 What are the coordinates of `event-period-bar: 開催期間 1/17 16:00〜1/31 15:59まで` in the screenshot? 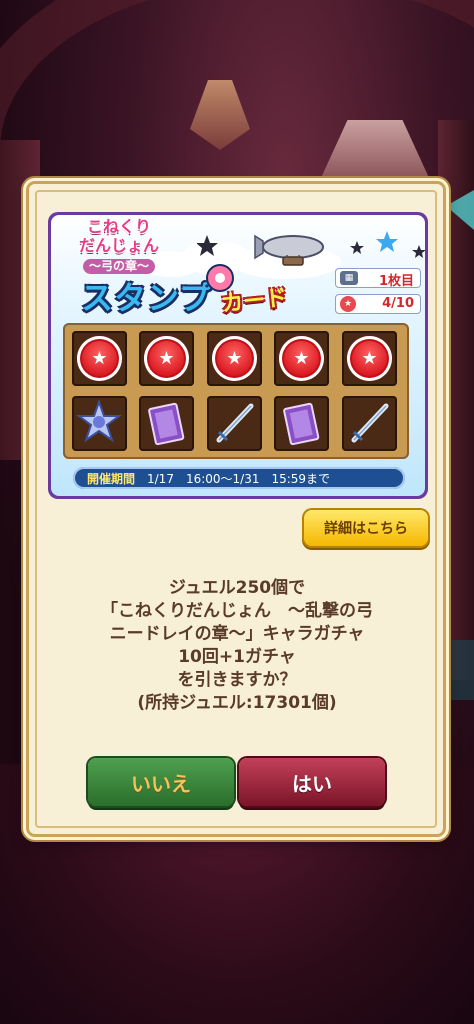 It's located at (239, 478).